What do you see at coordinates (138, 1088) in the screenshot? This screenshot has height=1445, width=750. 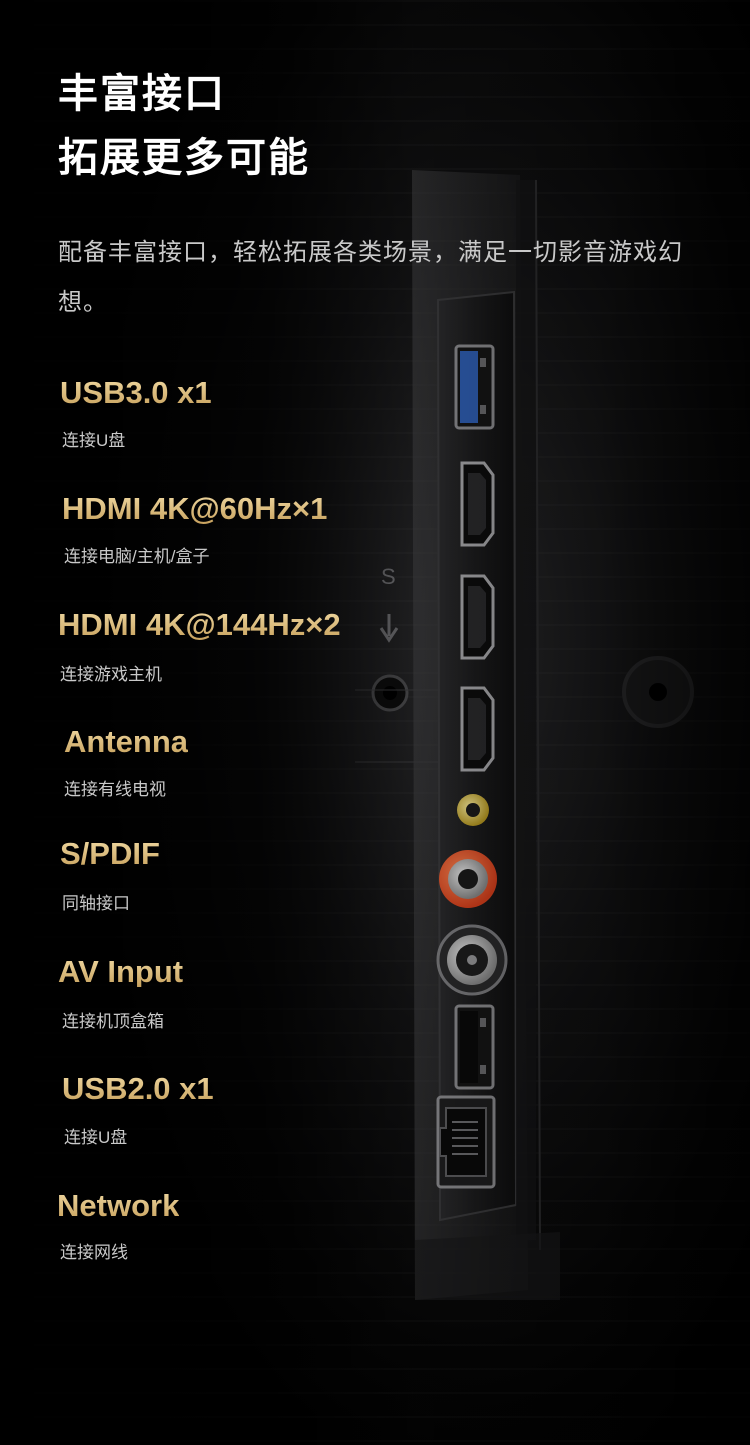 I see `port-label-usb2: USB2.0 x1` at bounding box center [138, 1088].